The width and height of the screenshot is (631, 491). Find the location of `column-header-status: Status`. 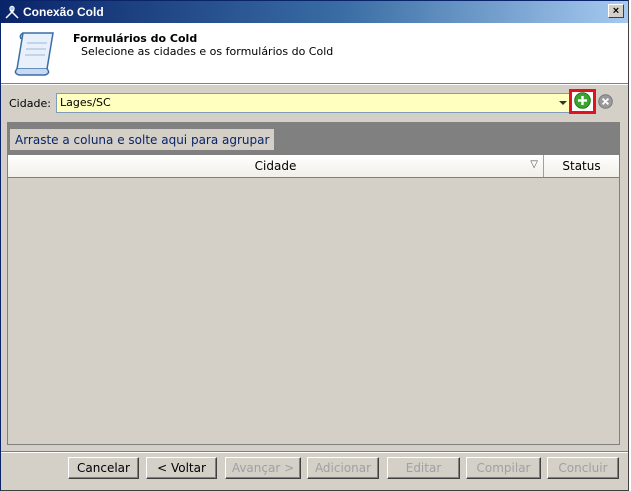

column-header-status: Status is located at coordinates (581, 166).